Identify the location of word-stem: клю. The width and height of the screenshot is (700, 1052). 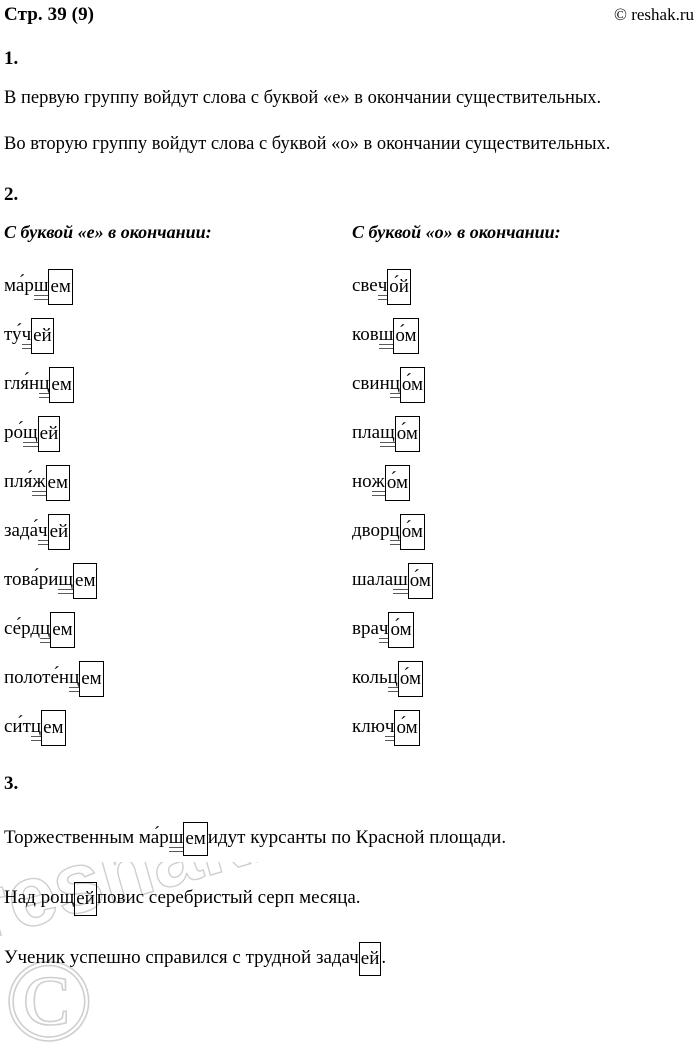
(368, 726).